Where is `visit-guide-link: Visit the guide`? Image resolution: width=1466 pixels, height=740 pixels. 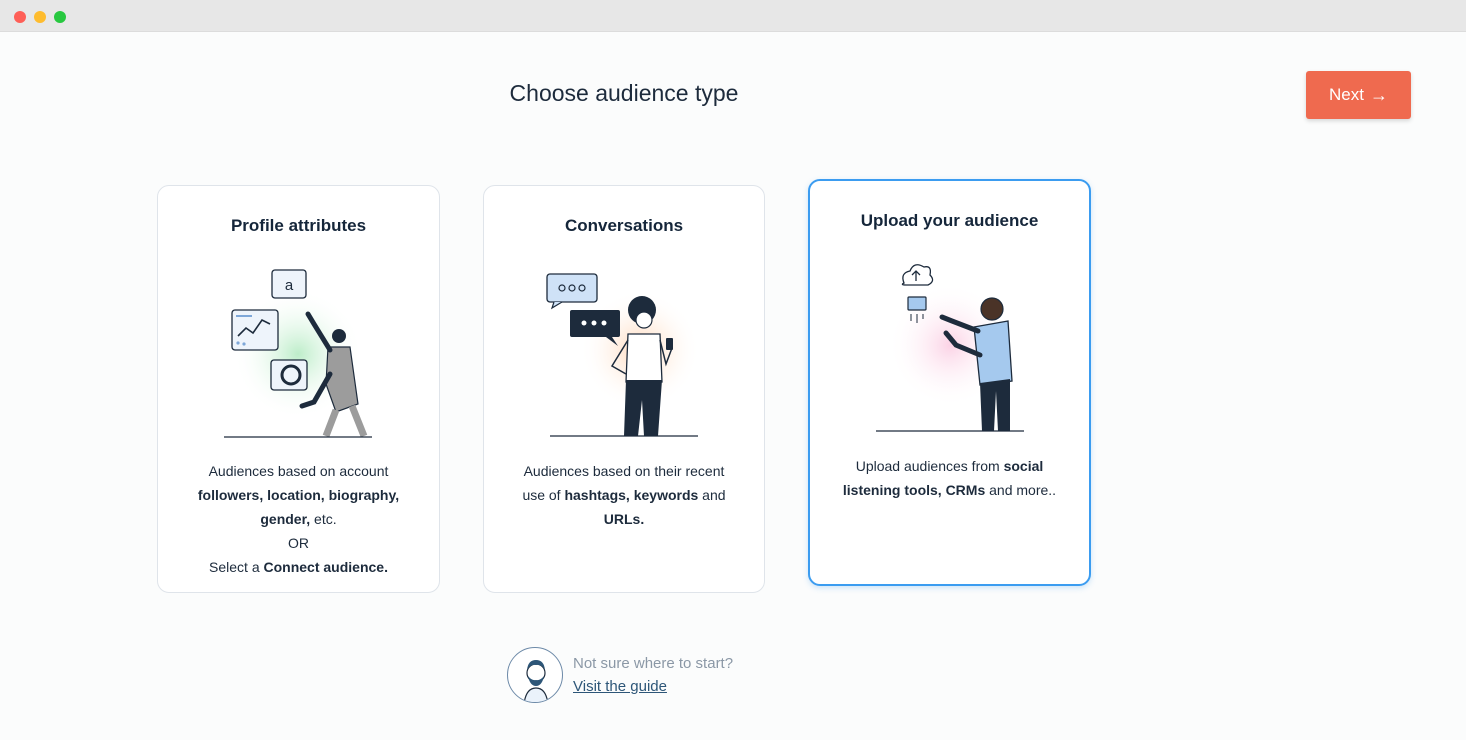
visit-guide-link: Visit the guide is located at coordinates (620, 686).